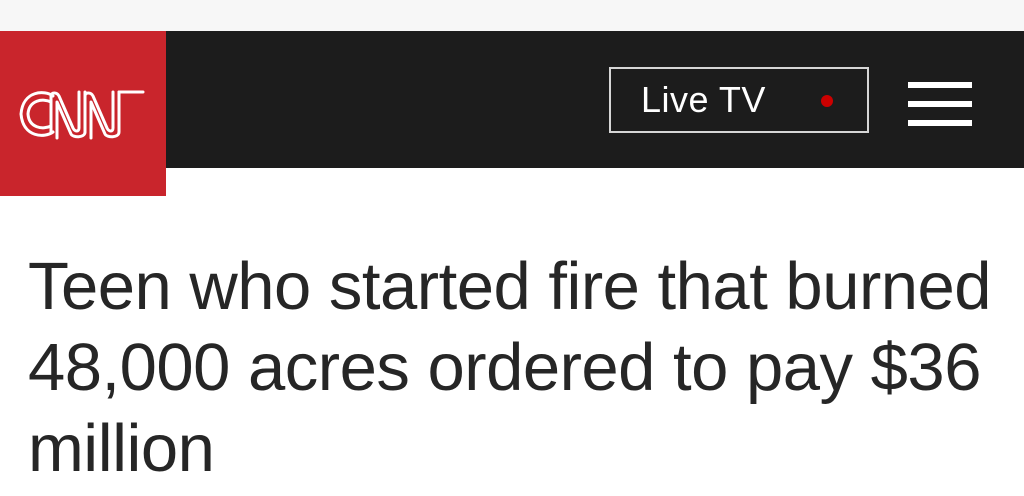 Image resolution: width=1024 pixels, height=496 pixels. I want to click on hamburger-menu-icon-bar-middle, so click(940, 104).